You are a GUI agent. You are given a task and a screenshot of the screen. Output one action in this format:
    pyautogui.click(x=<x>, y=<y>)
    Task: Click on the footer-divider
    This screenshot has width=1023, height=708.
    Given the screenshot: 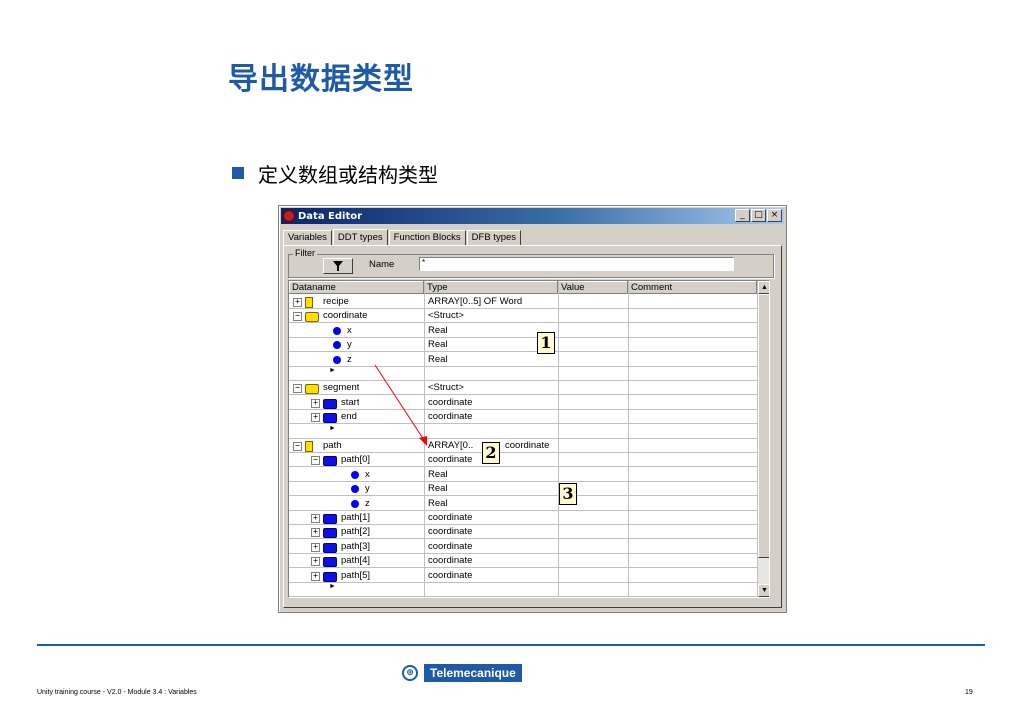 What is the action you would take?
    pyautogui.click(x=511, y=645)
    